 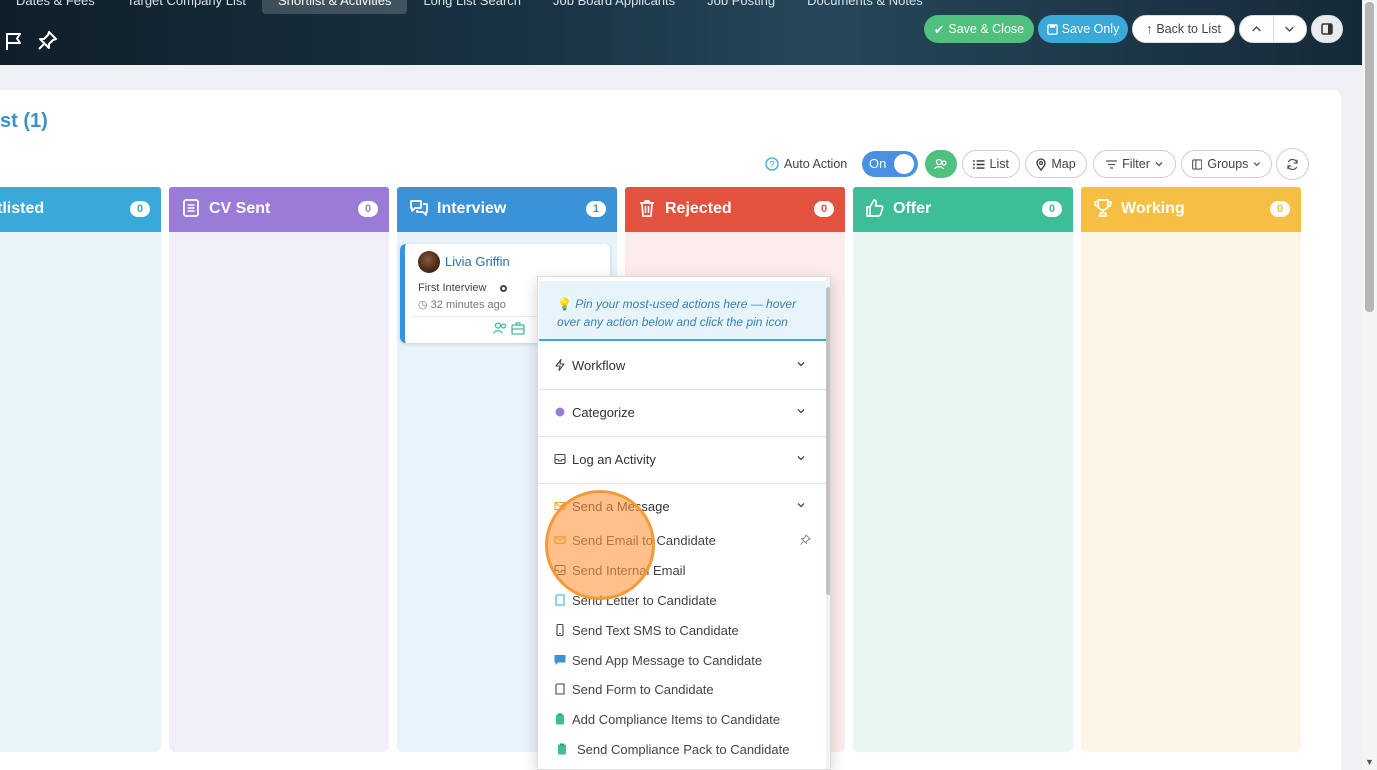 I want to click on section-log-activity: Log an Activity, so click(x=682, y=460).